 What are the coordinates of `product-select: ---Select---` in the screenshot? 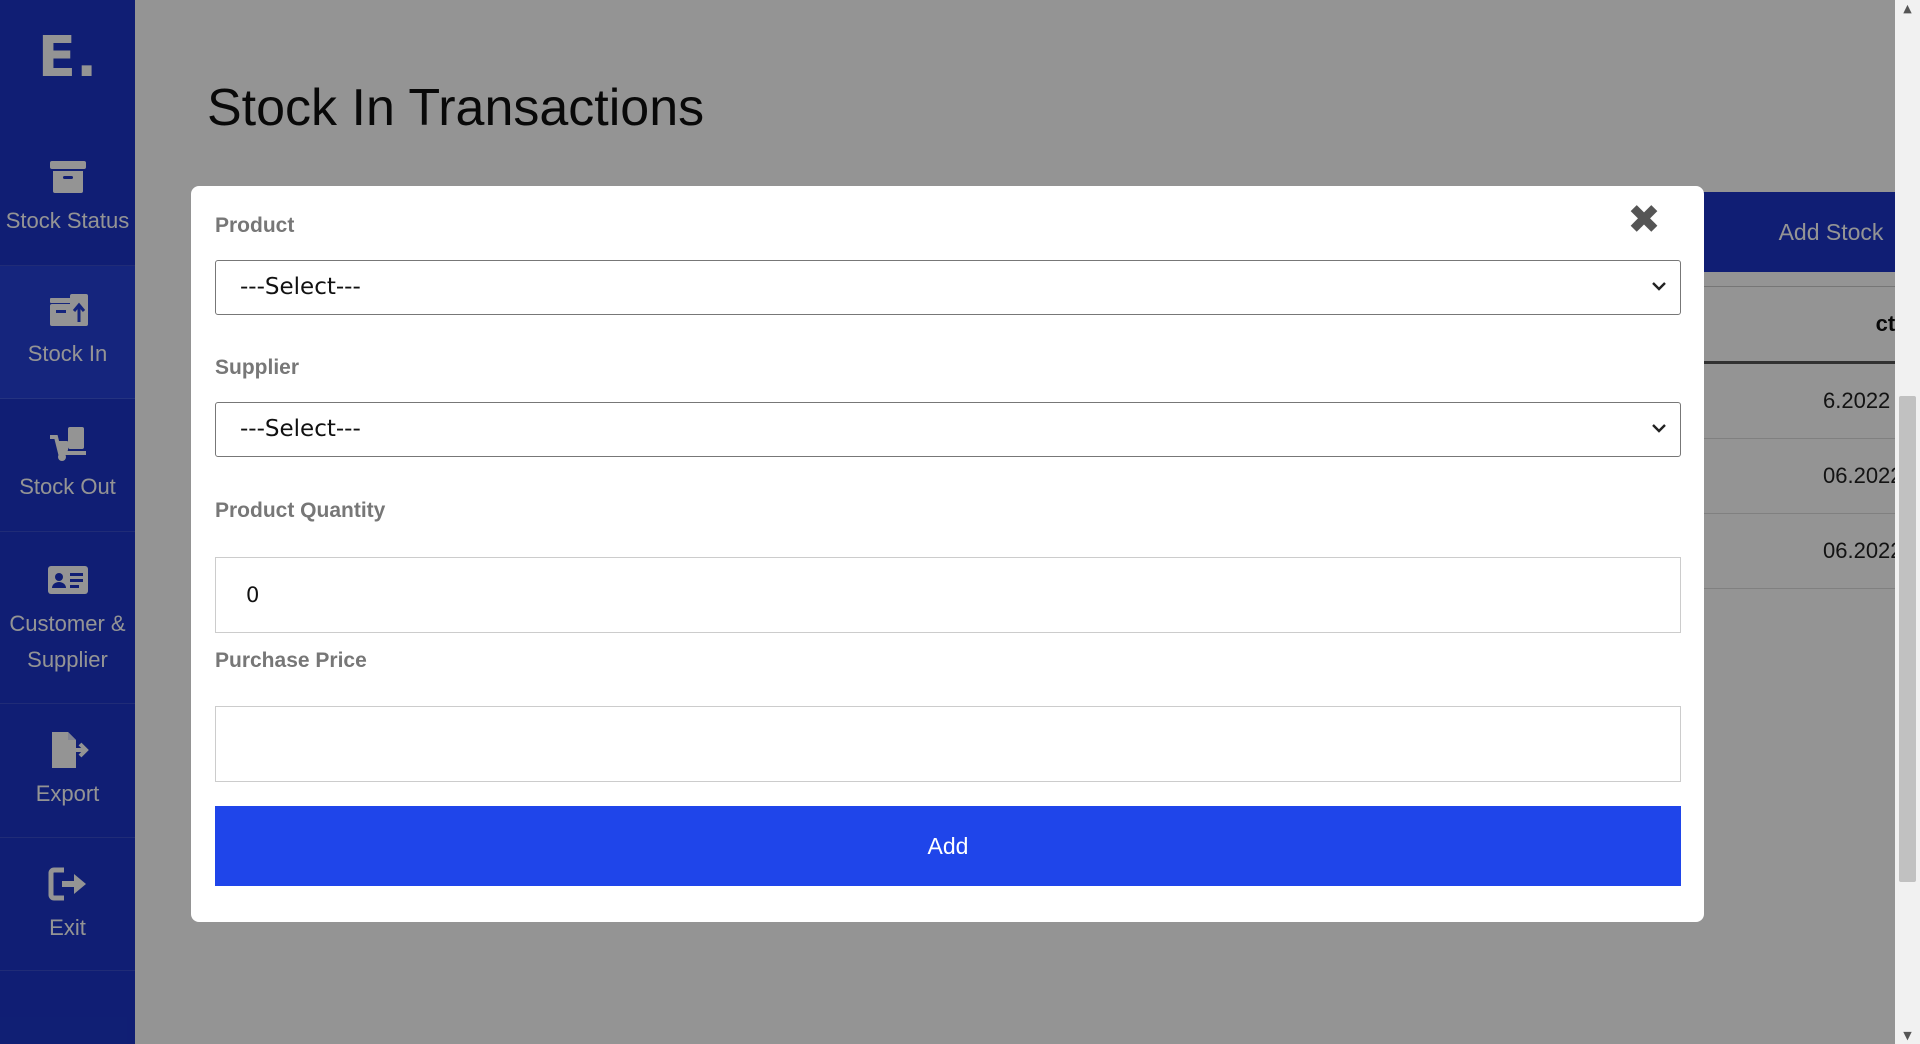 It's located at (948, 287).